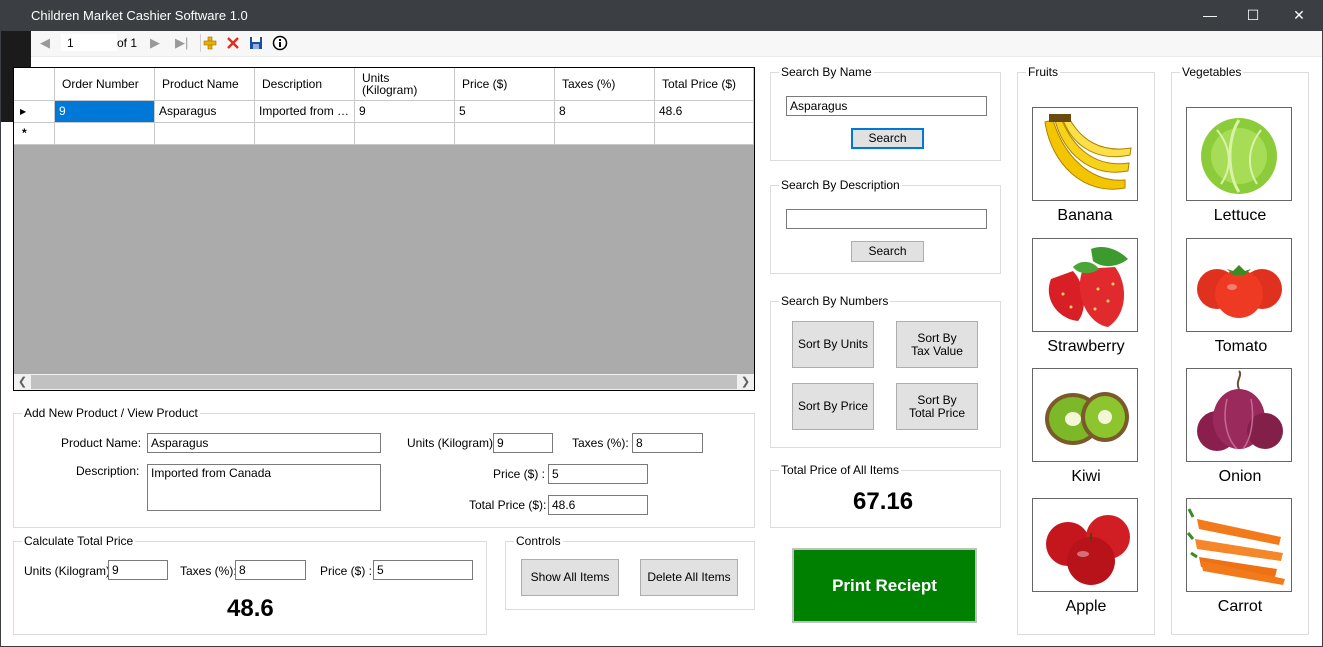 The image size is (1323, 647). I want to click on horizontal-scrollbar: ❮ ❯, so click(384, 382).